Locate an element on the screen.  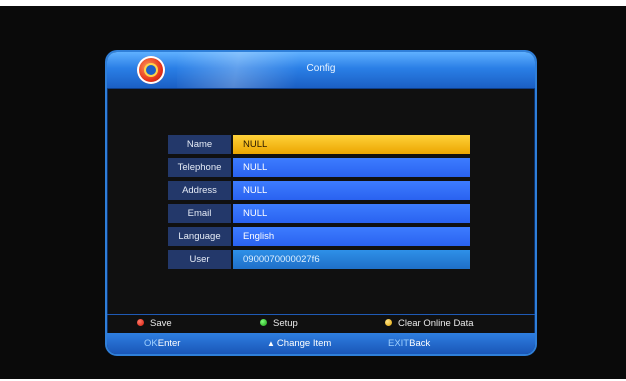
change-item-action: Change Item is located at coordinates (304, 343).